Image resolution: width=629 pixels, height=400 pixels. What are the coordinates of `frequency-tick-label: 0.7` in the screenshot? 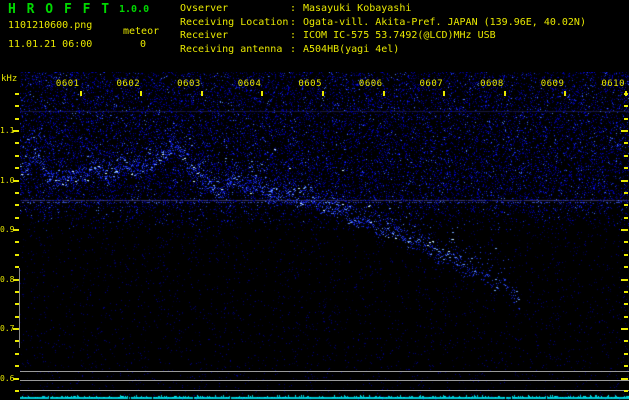 It's located at (7, 328).